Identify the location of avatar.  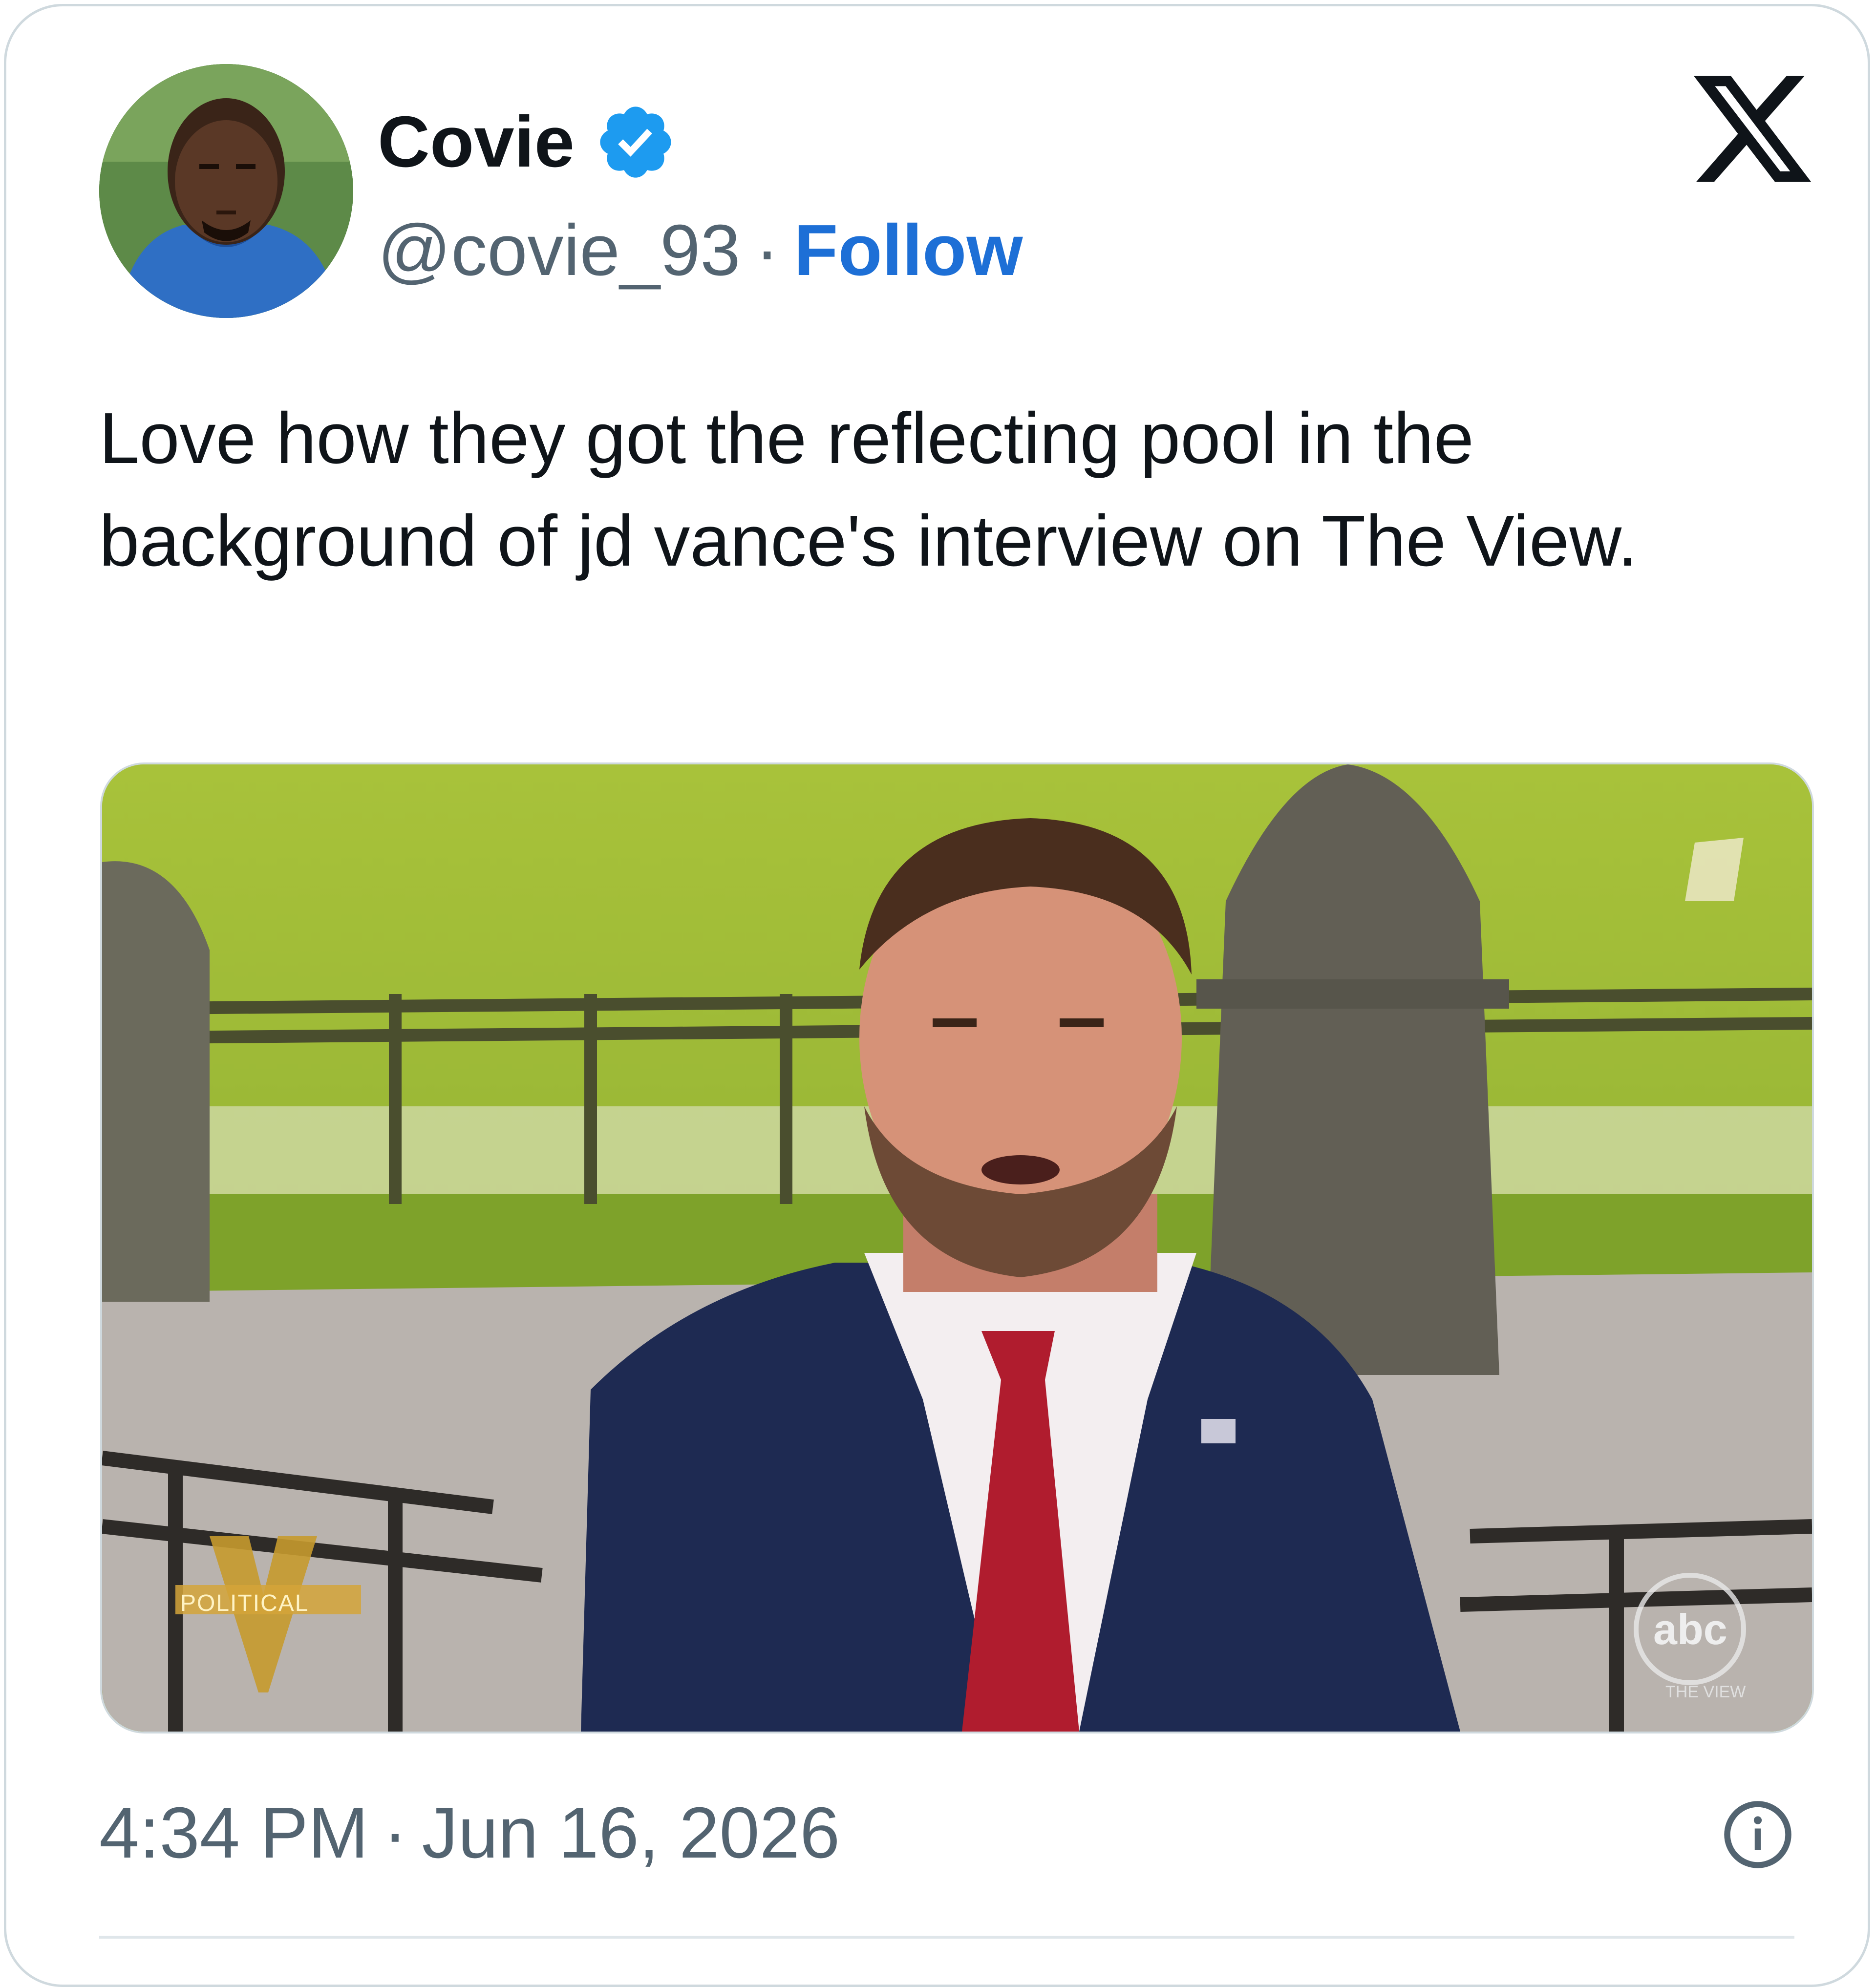
(226, 191).